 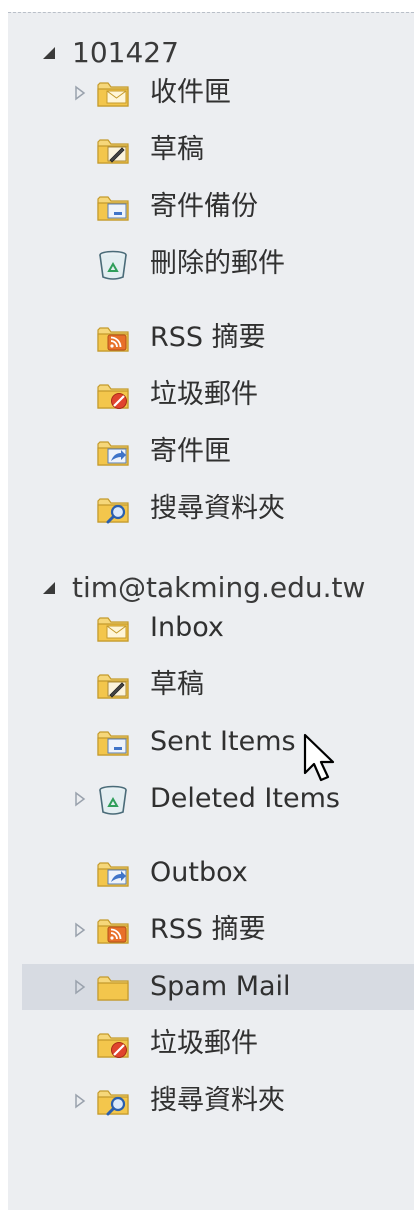 I want to click on folder-item: Outbox, so click(x=218, y=873).